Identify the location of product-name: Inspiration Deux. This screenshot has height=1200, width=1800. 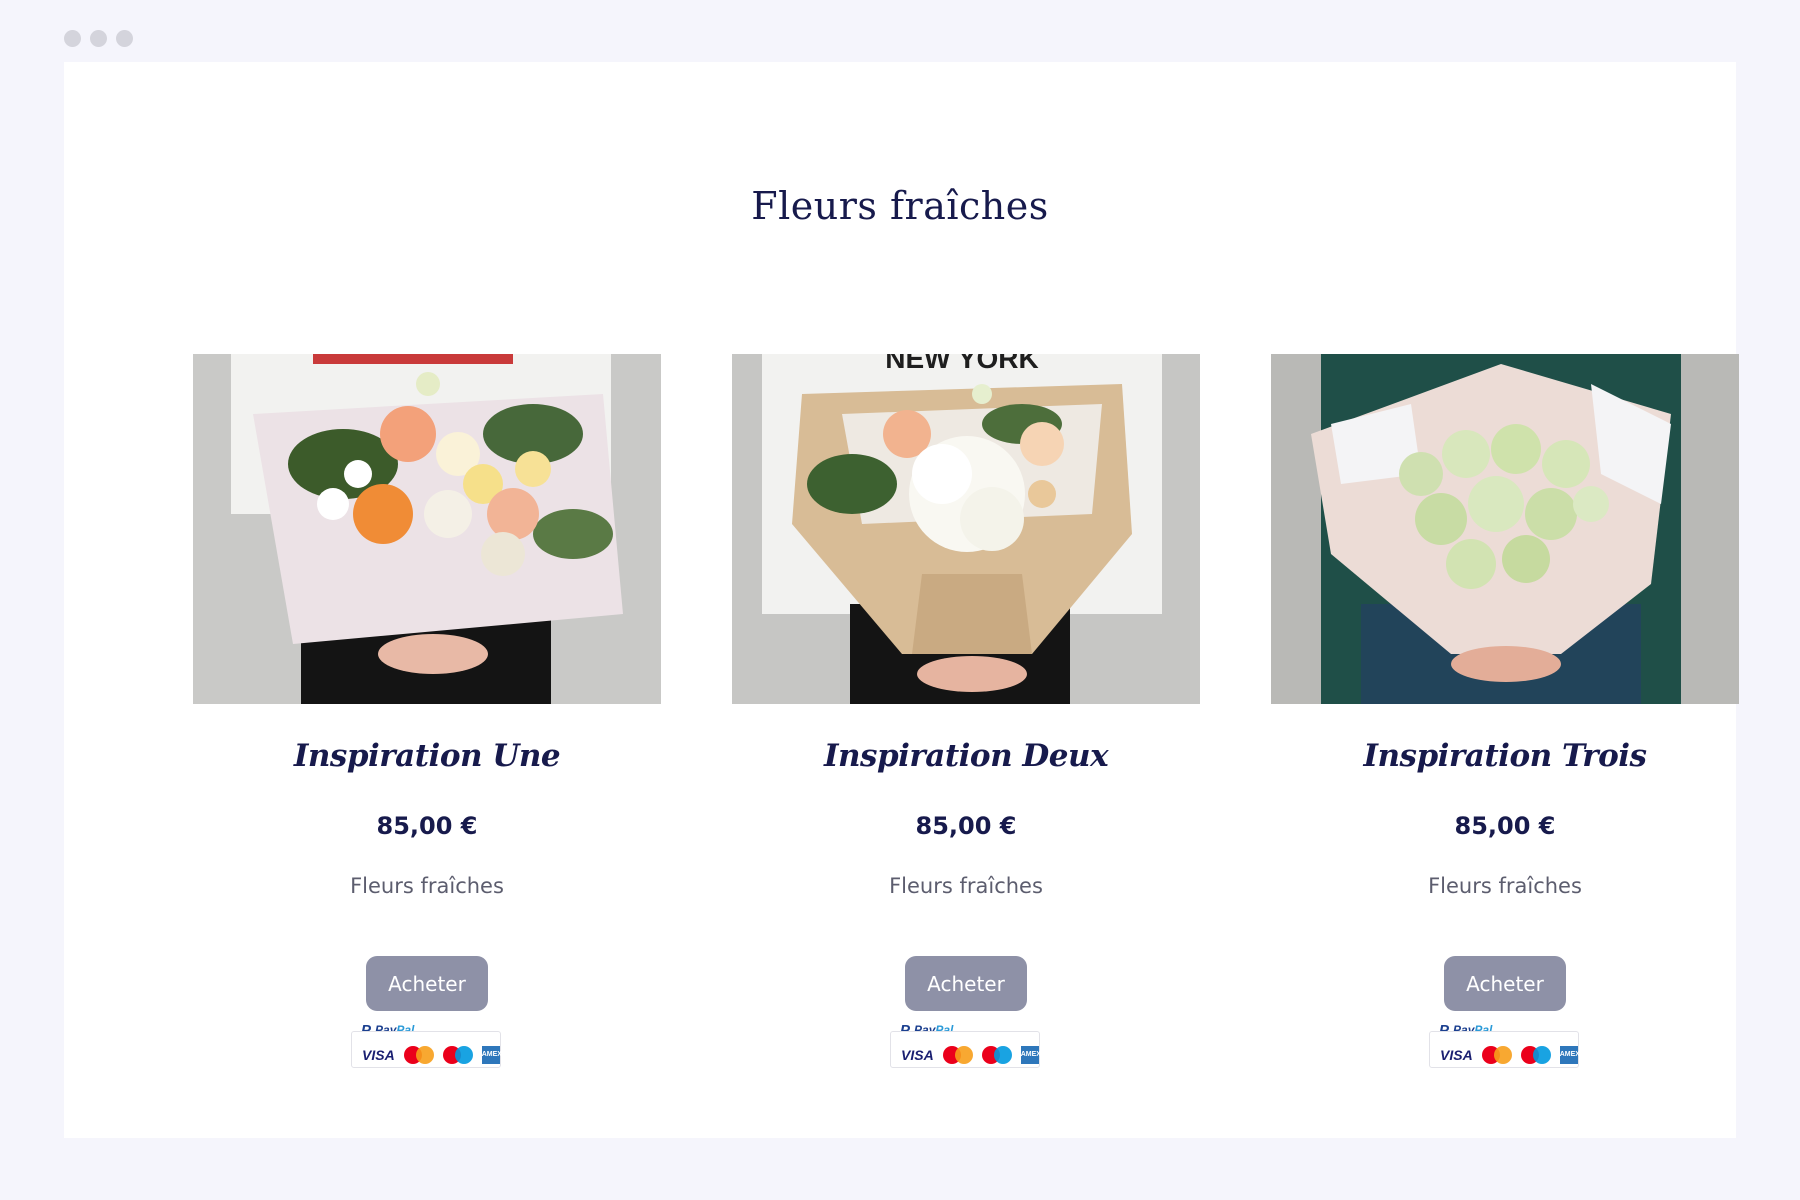
(966, 760).